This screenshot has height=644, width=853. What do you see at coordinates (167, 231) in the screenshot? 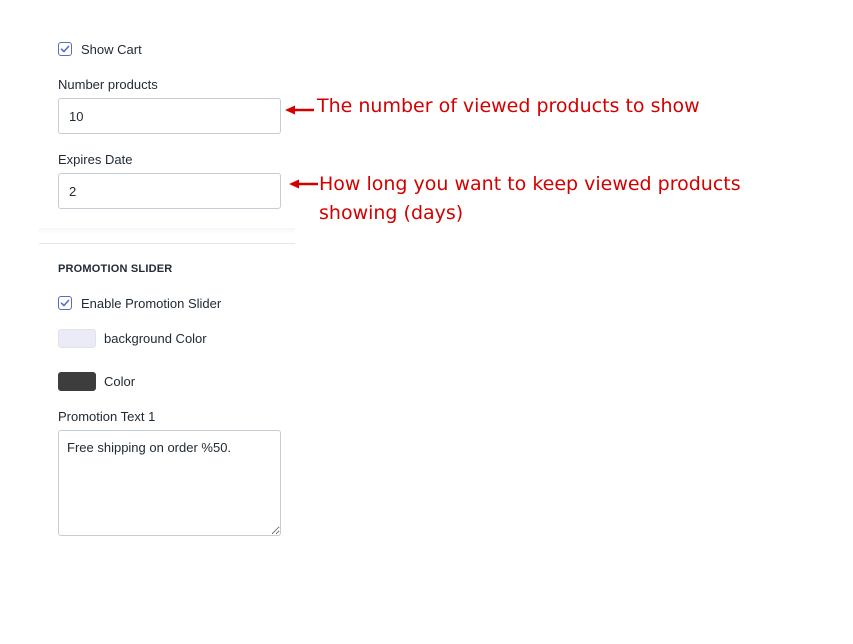
I see `section-divider-shadow` at bounding box center [167, 231].